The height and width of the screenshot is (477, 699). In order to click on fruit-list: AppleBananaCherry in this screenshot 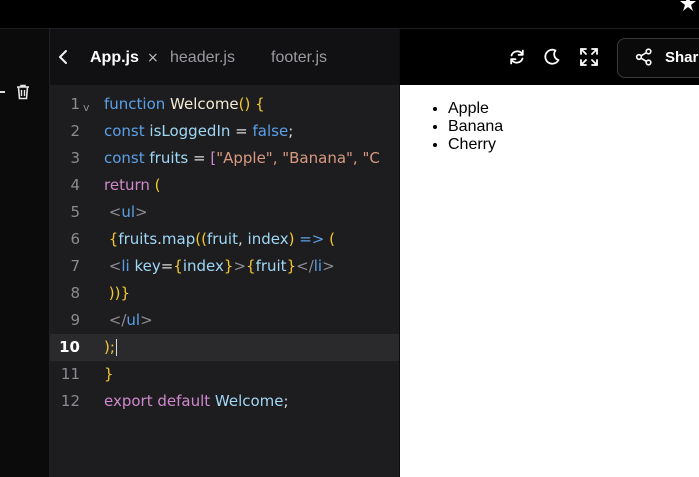, I will do `click(451, 127)`.